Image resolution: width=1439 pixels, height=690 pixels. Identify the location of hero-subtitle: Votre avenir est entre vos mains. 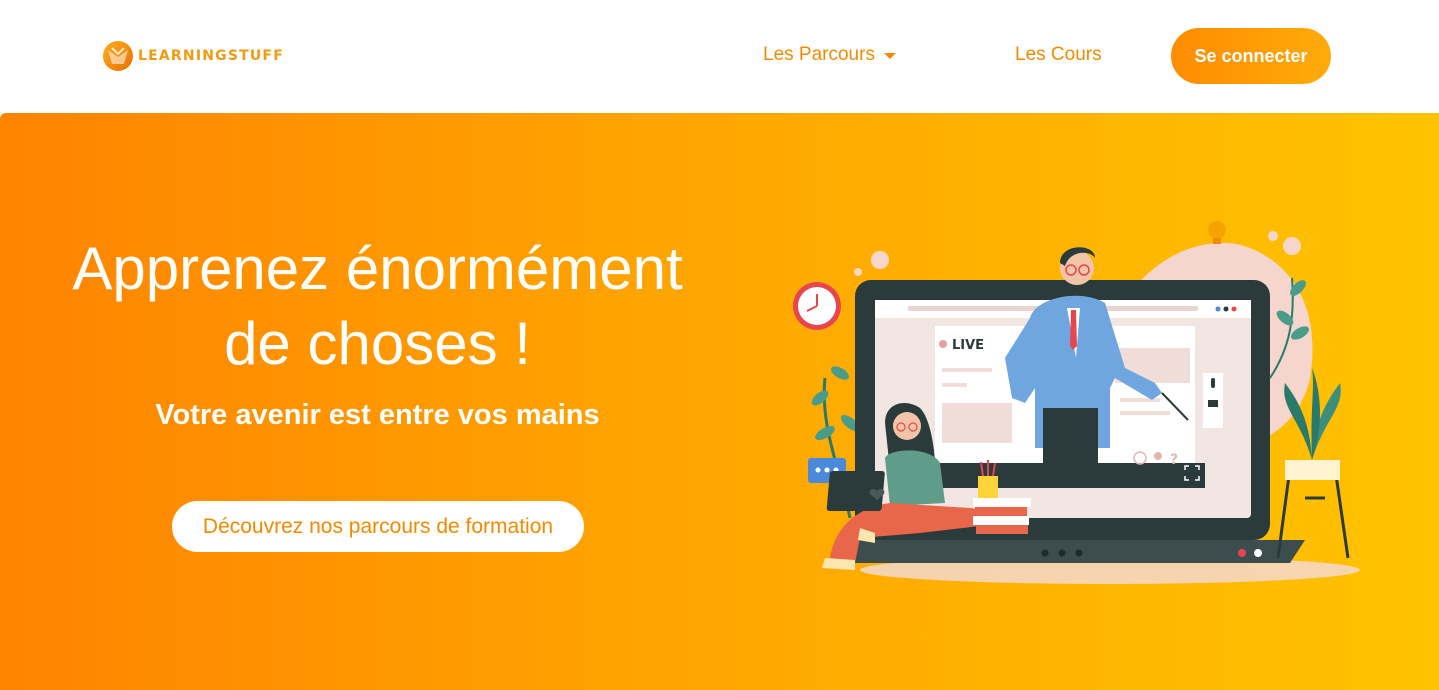
(377, 415).